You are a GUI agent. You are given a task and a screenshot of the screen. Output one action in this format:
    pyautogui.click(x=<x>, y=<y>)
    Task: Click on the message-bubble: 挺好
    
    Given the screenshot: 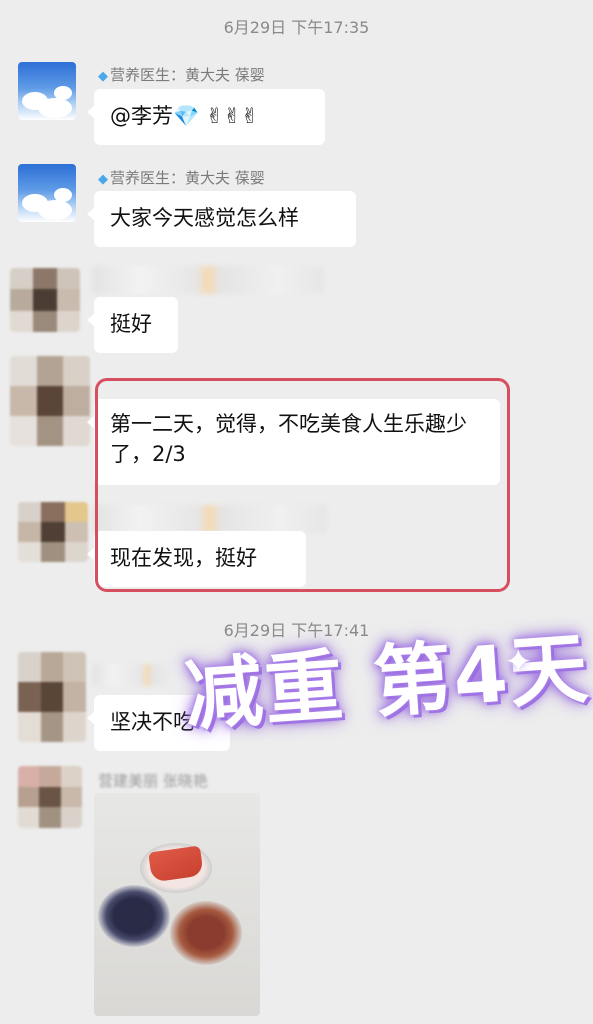 What is the action you would take?
    pyautogui.click(x=132, y=325)
    